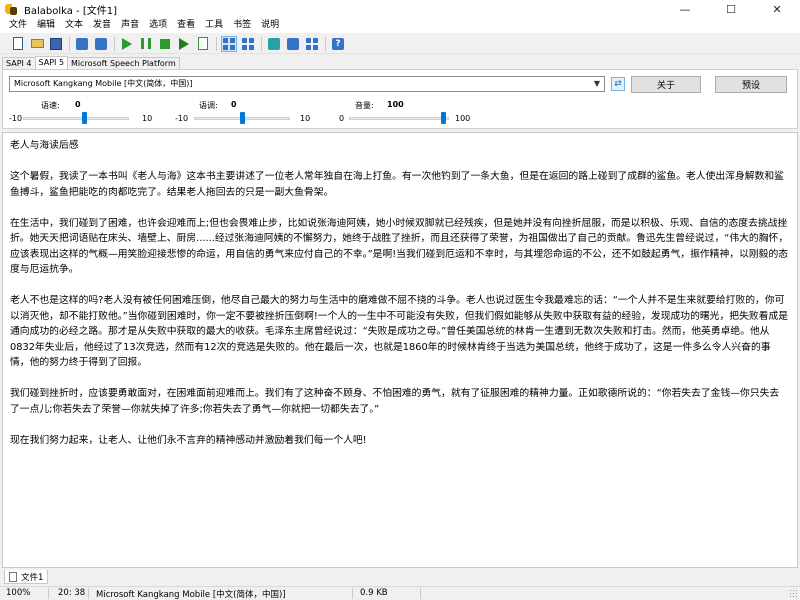  Describe the element at coordinates (338, 44) in the screenshot. I see `help-icon: ?` at that location.